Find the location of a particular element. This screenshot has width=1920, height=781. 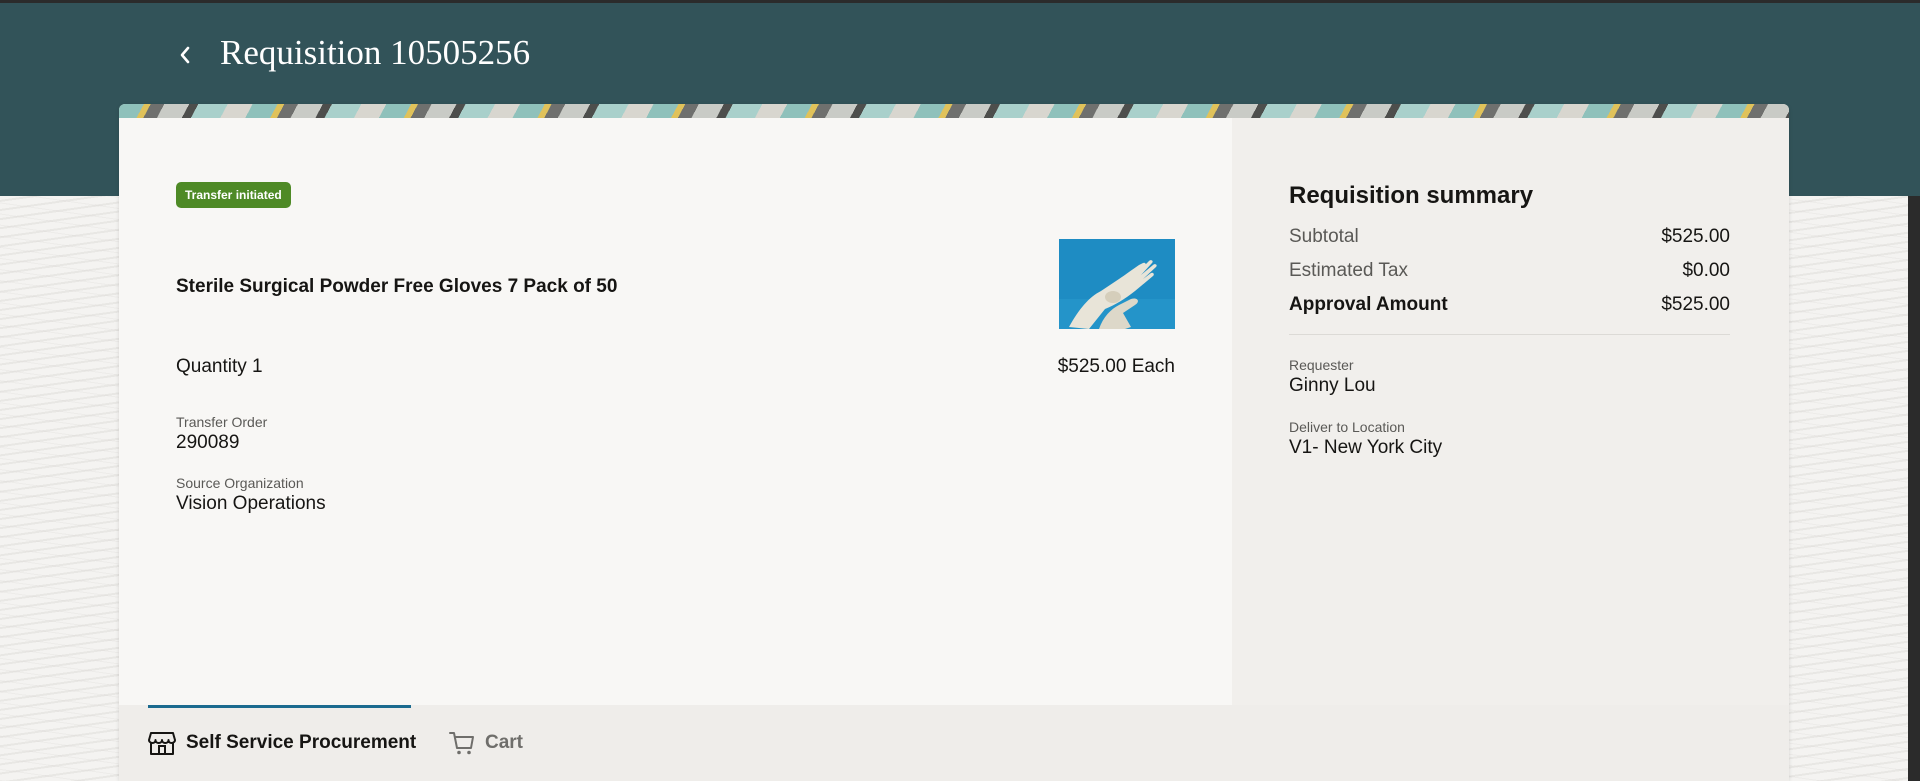

unit-price: $525.00 Each is located at coordinates (1116, 366).